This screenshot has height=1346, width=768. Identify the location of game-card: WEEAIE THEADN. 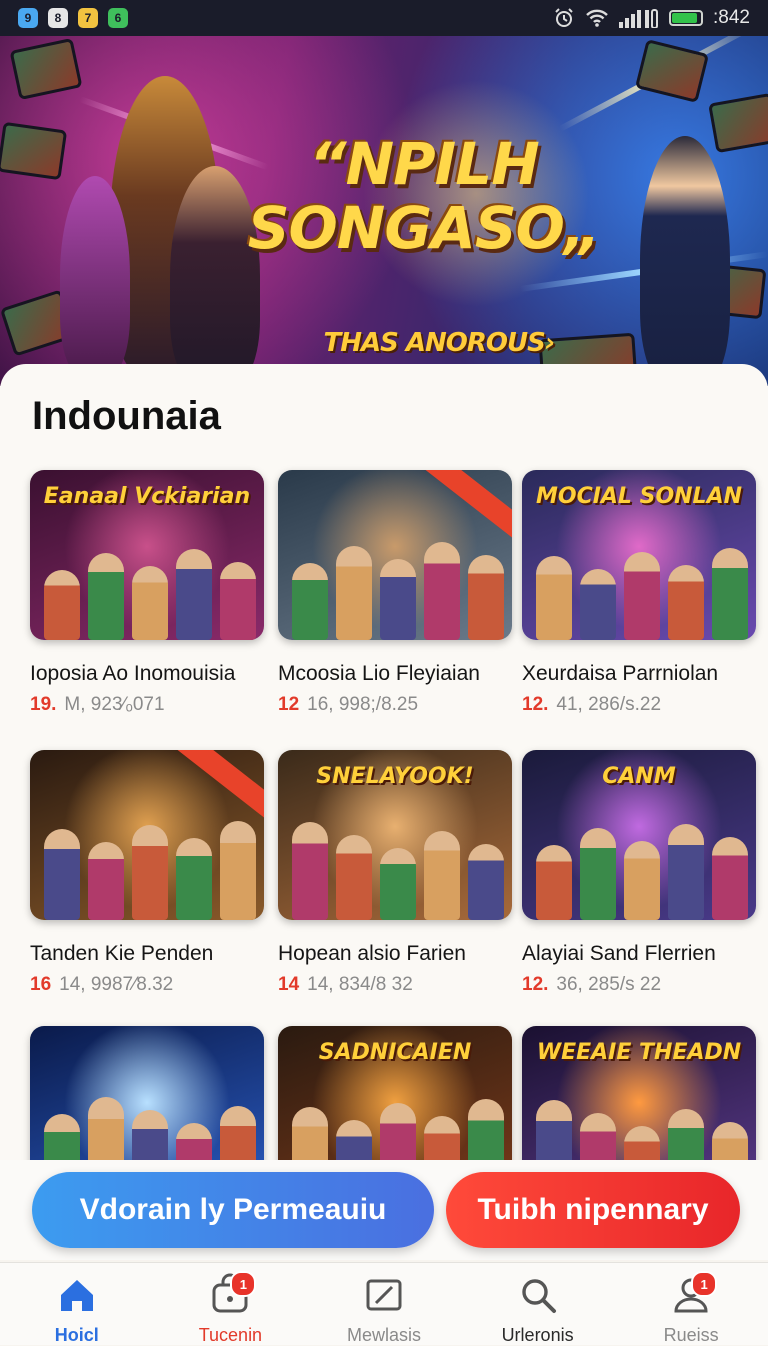
(639, 1095).